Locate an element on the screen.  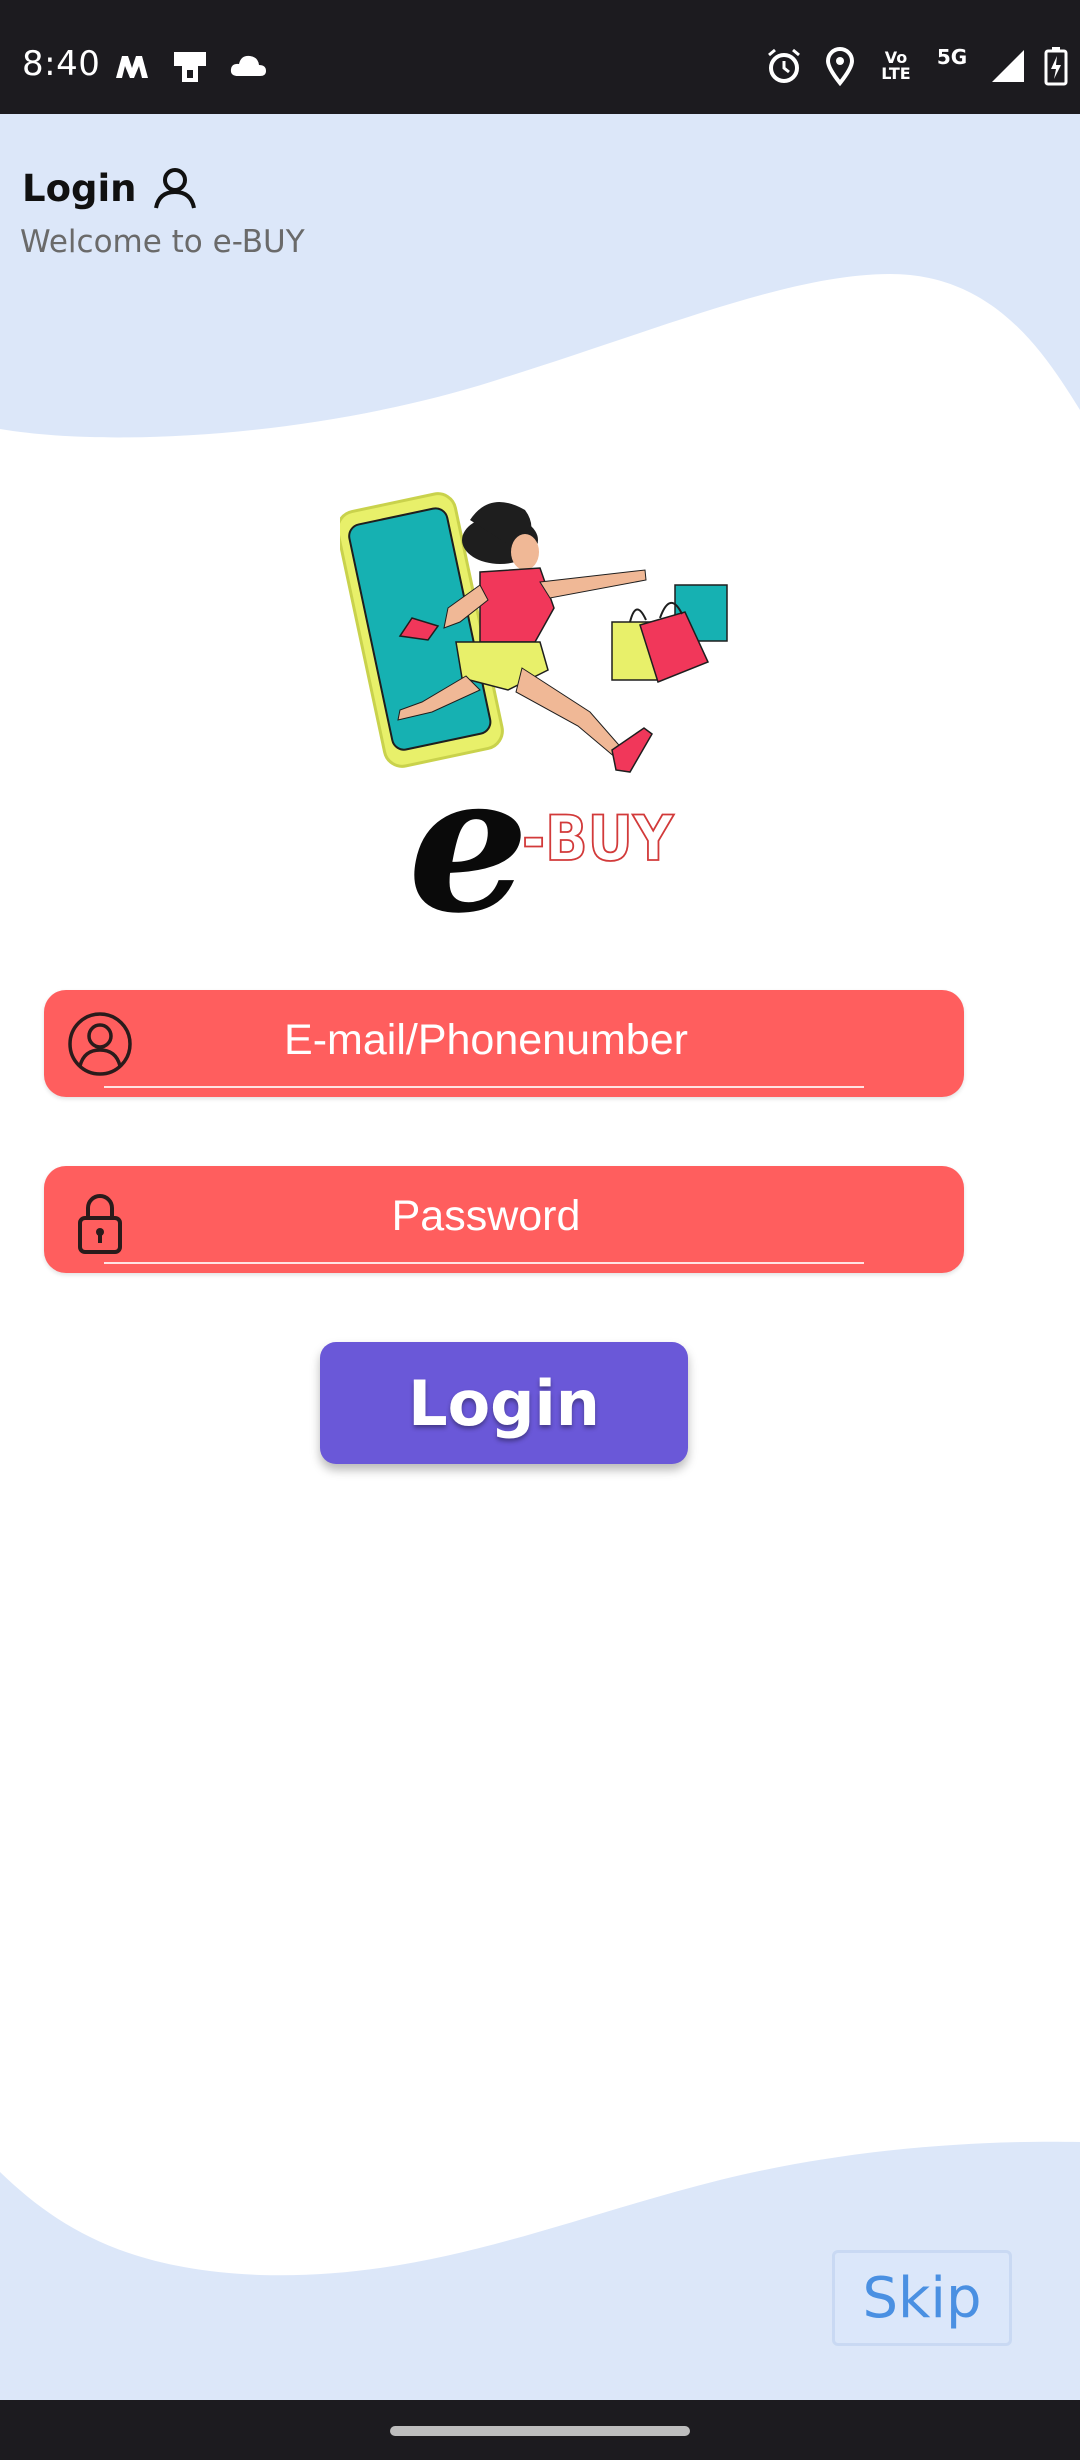
logo-letter: e is located at coordinates (468, 831).